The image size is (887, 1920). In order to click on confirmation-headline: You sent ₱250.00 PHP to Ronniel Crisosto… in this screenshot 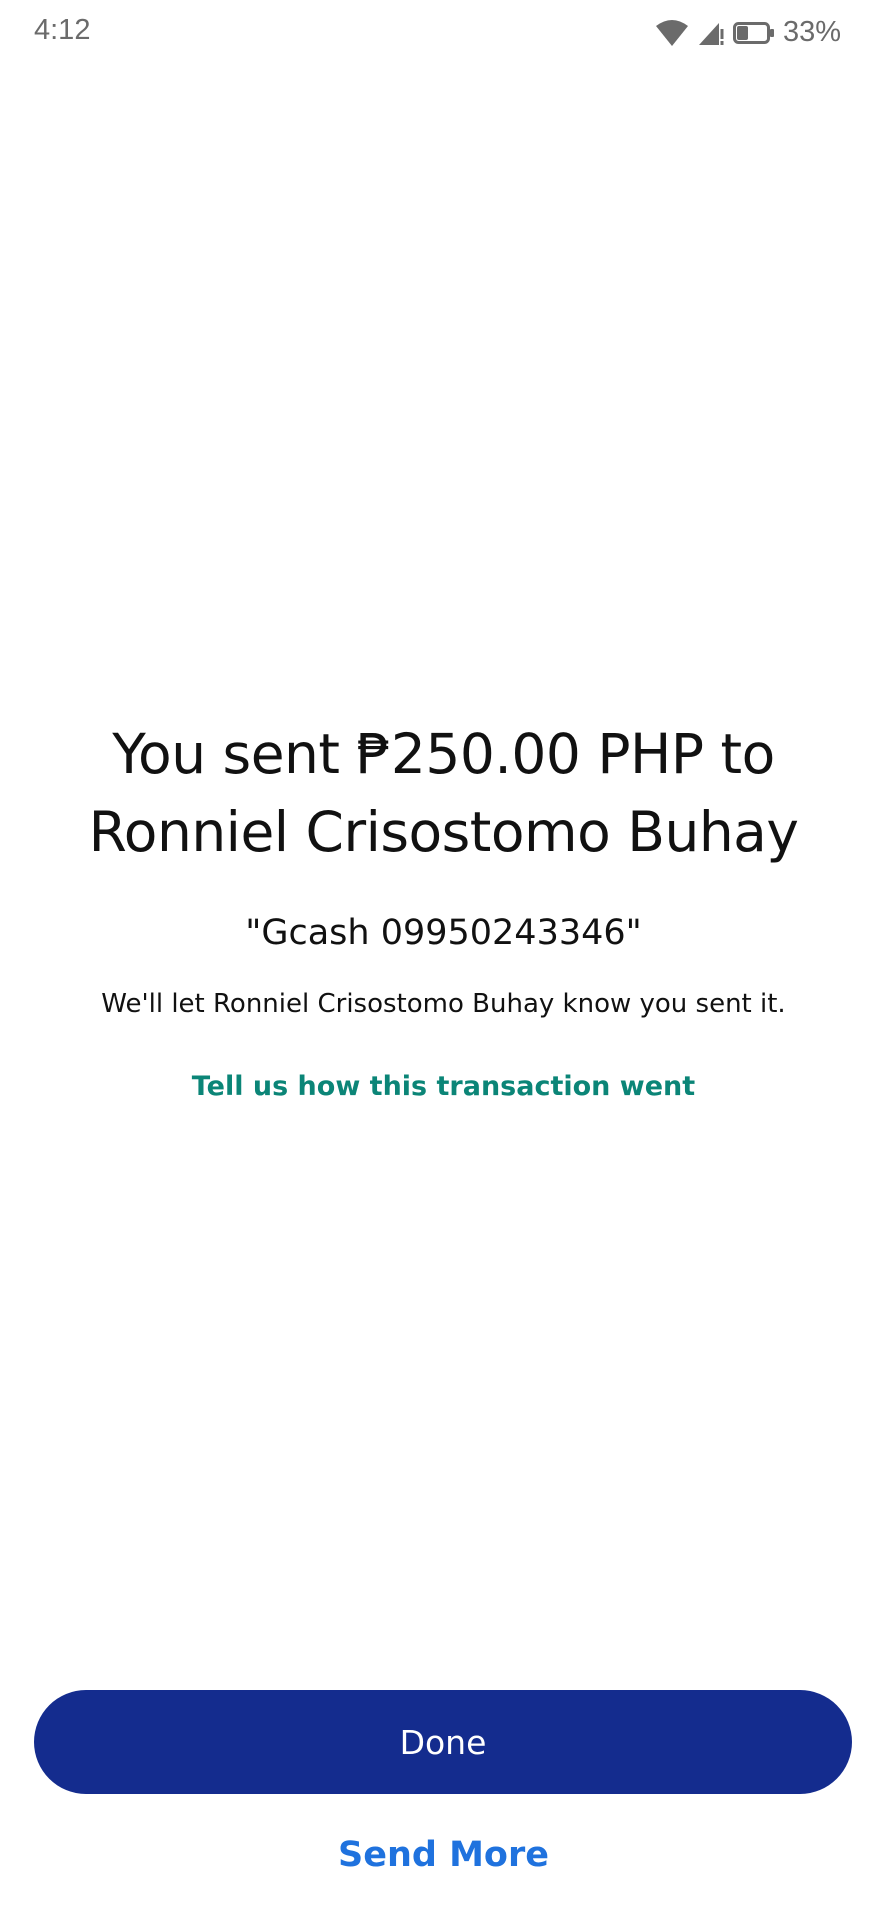, I will do `click(443, 793)`.